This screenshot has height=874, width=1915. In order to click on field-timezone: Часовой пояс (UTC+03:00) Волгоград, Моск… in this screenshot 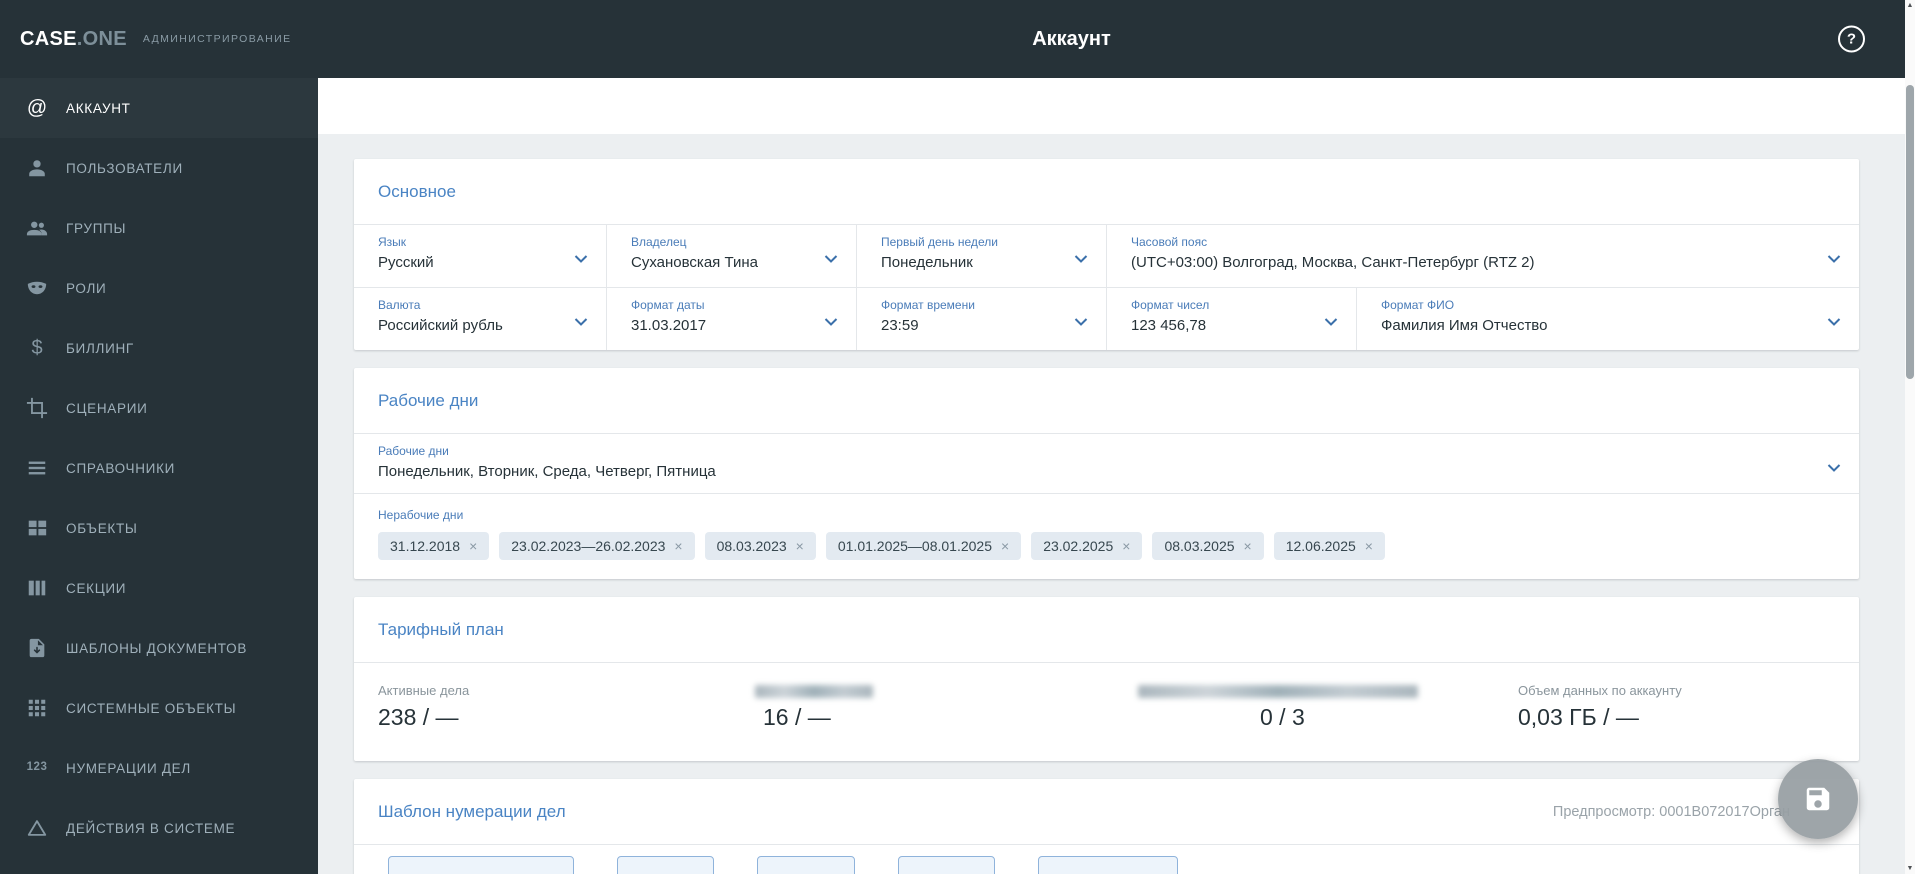, I will do `click(1483, 256)`.